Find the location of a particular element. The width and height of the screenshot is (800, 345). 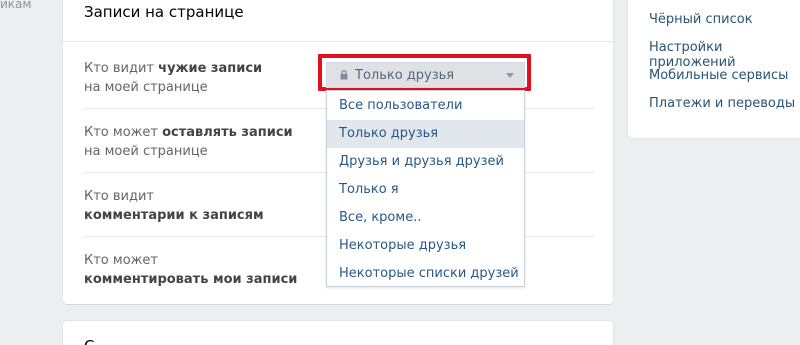

panel-divider is located at coordinates (338, 41).